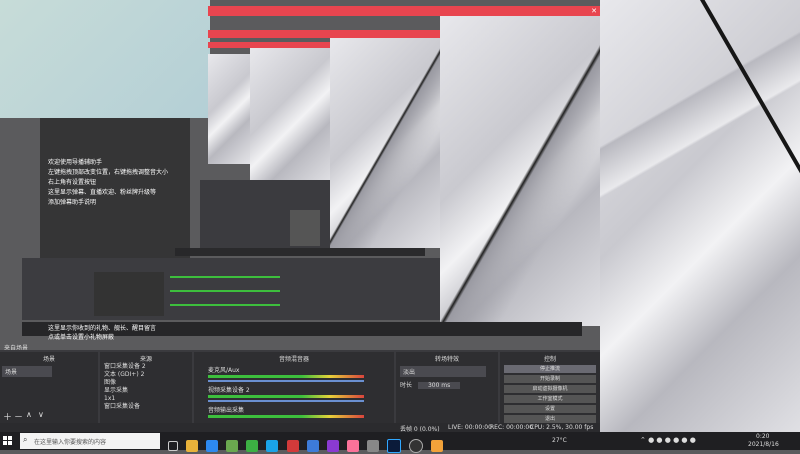  What do you see at coordinates (27, 371) in the screenshot?
I see `scene-item: 场景` at bounding box center [27, 371].